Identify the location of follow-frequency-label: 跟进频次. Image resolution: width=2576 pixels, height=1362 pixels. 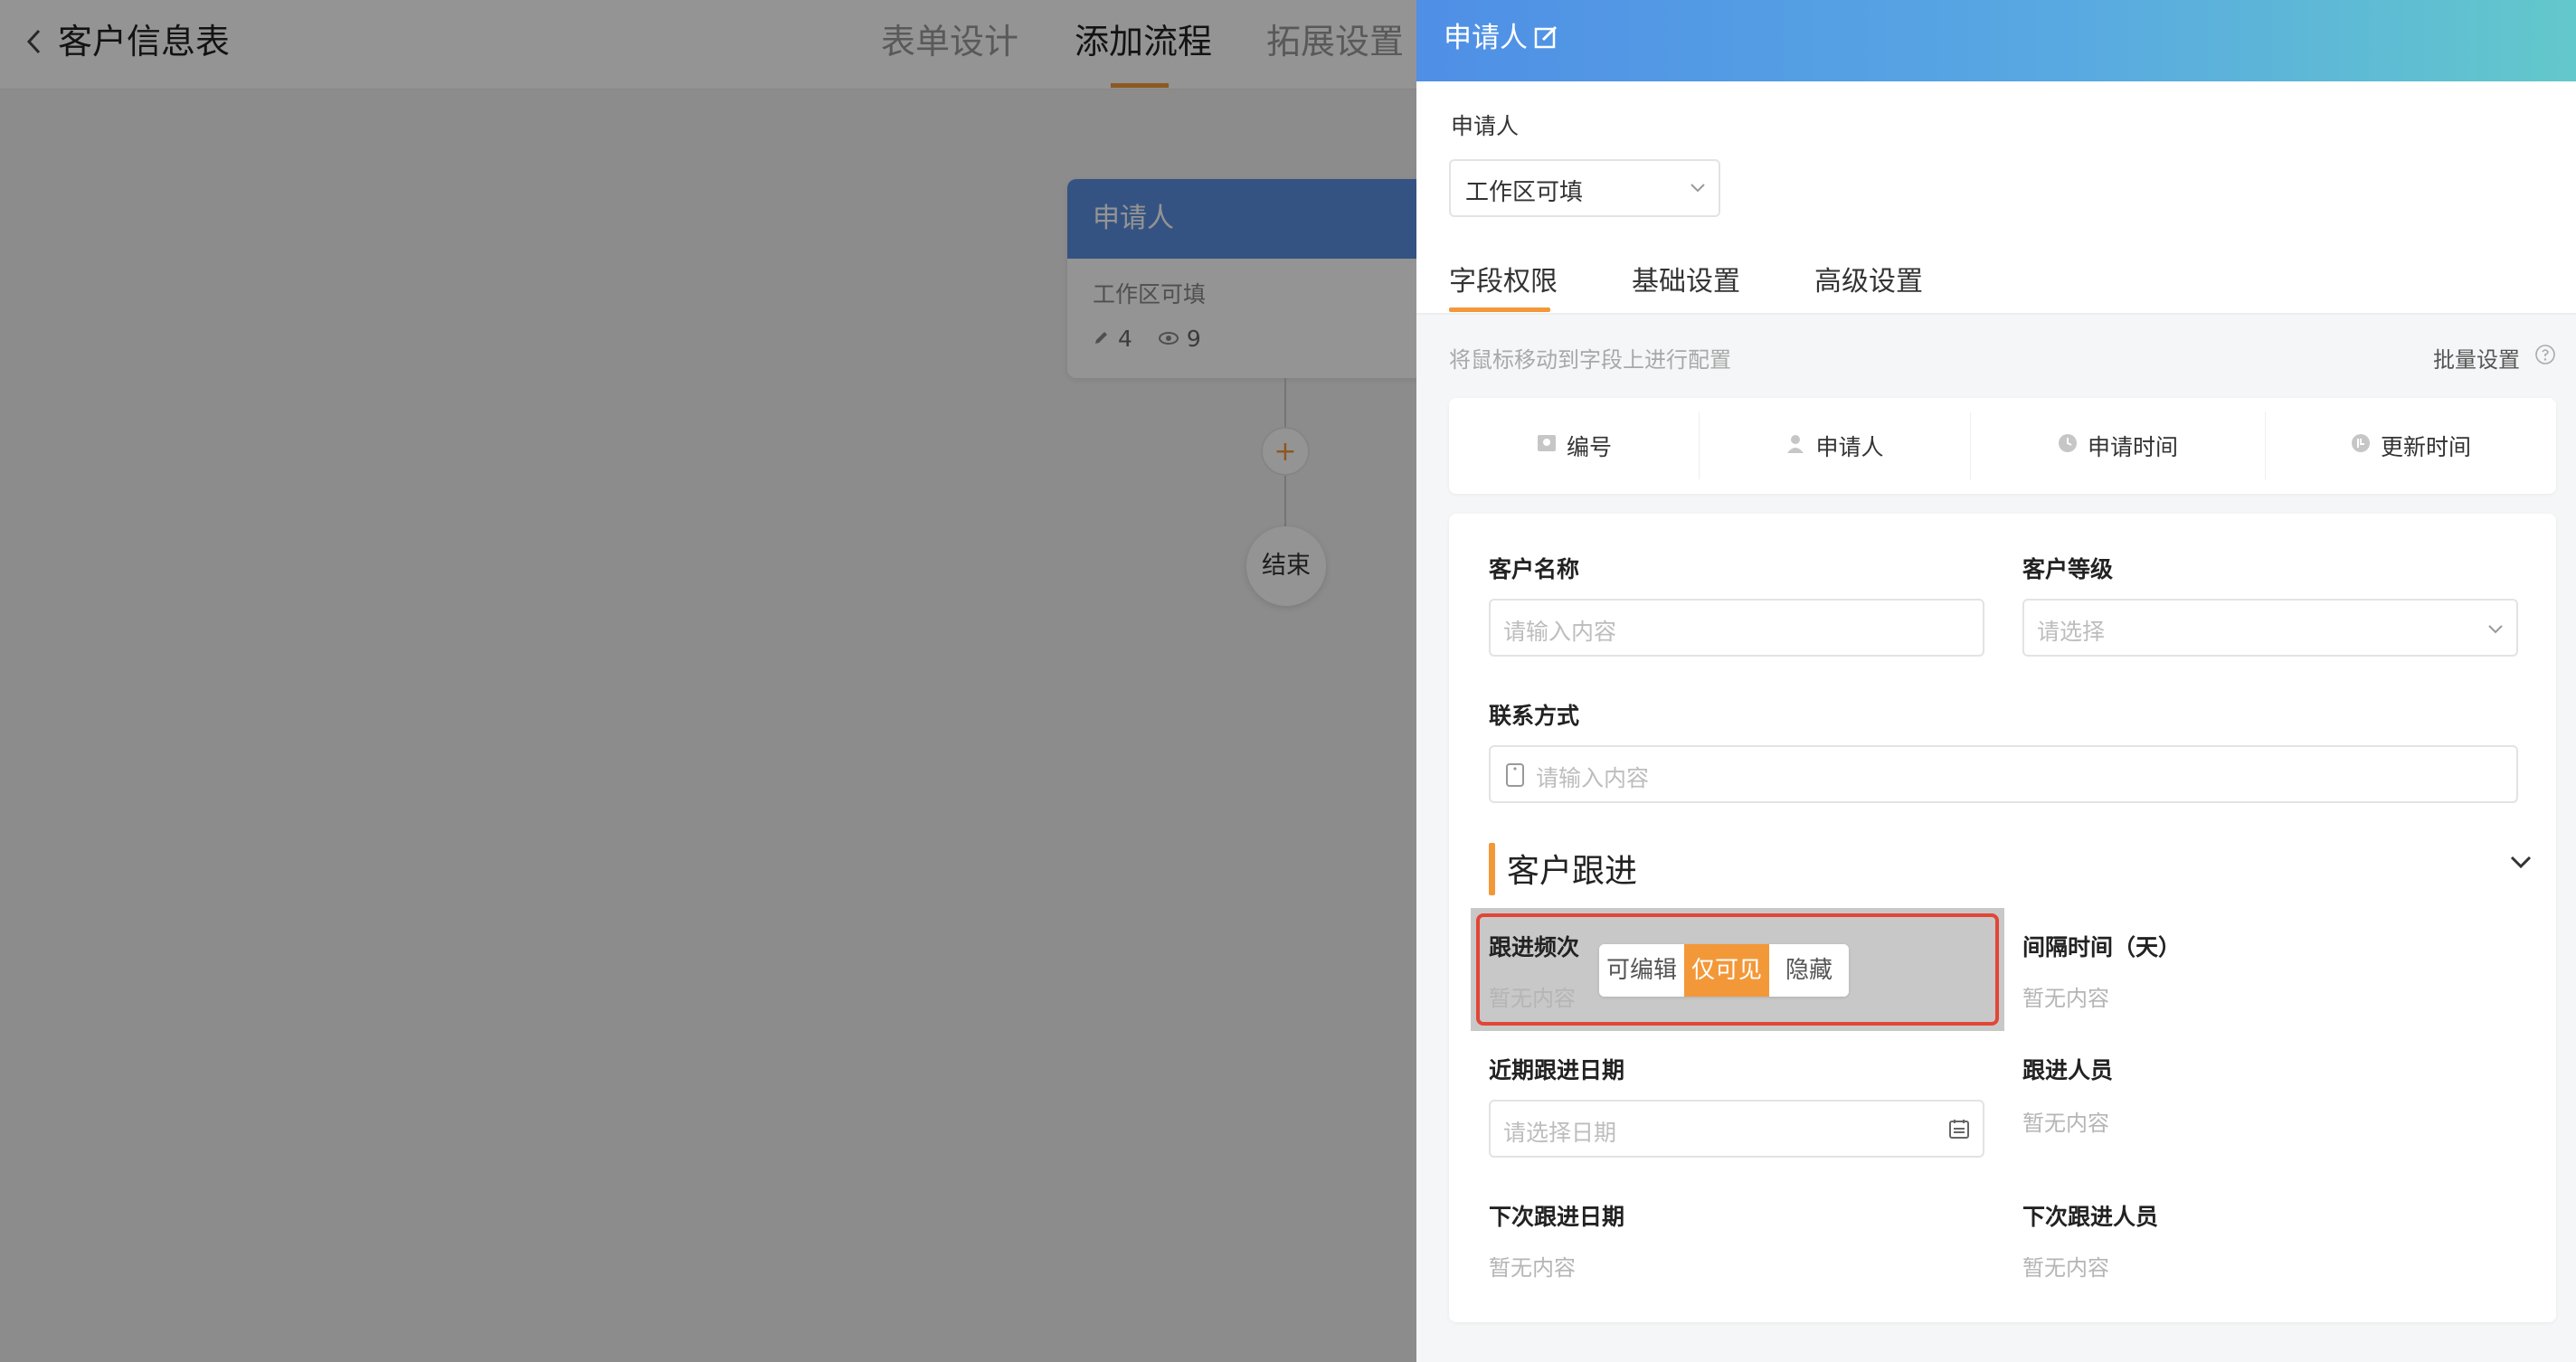
(1535, 947).